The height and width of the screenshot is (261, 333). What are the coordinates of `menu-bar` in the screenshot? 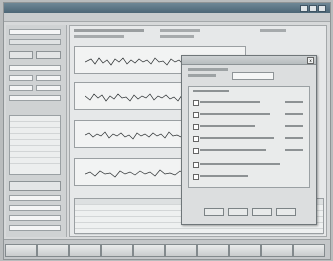 It's located at (167, 17).